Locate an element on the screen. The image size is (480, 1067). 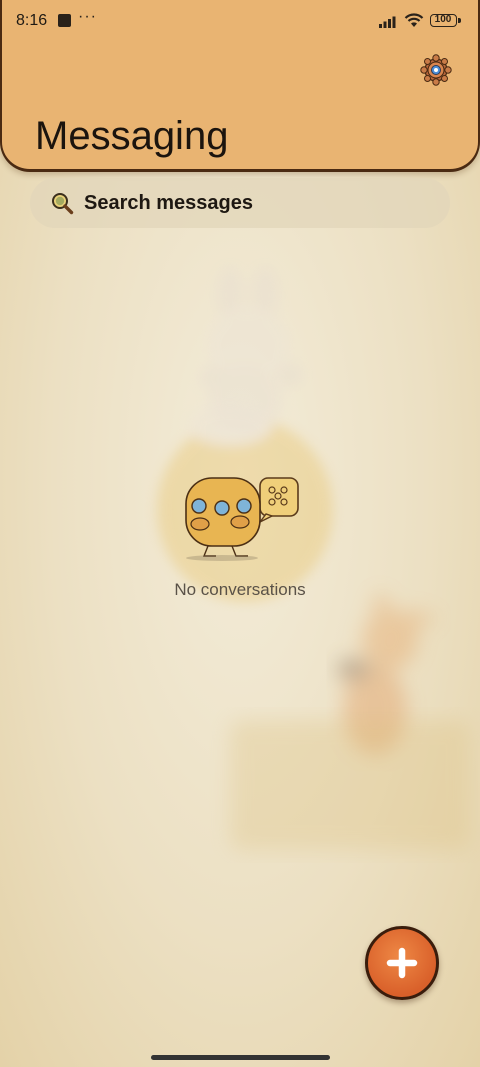
search-icon is located at coordinates (63, 204).